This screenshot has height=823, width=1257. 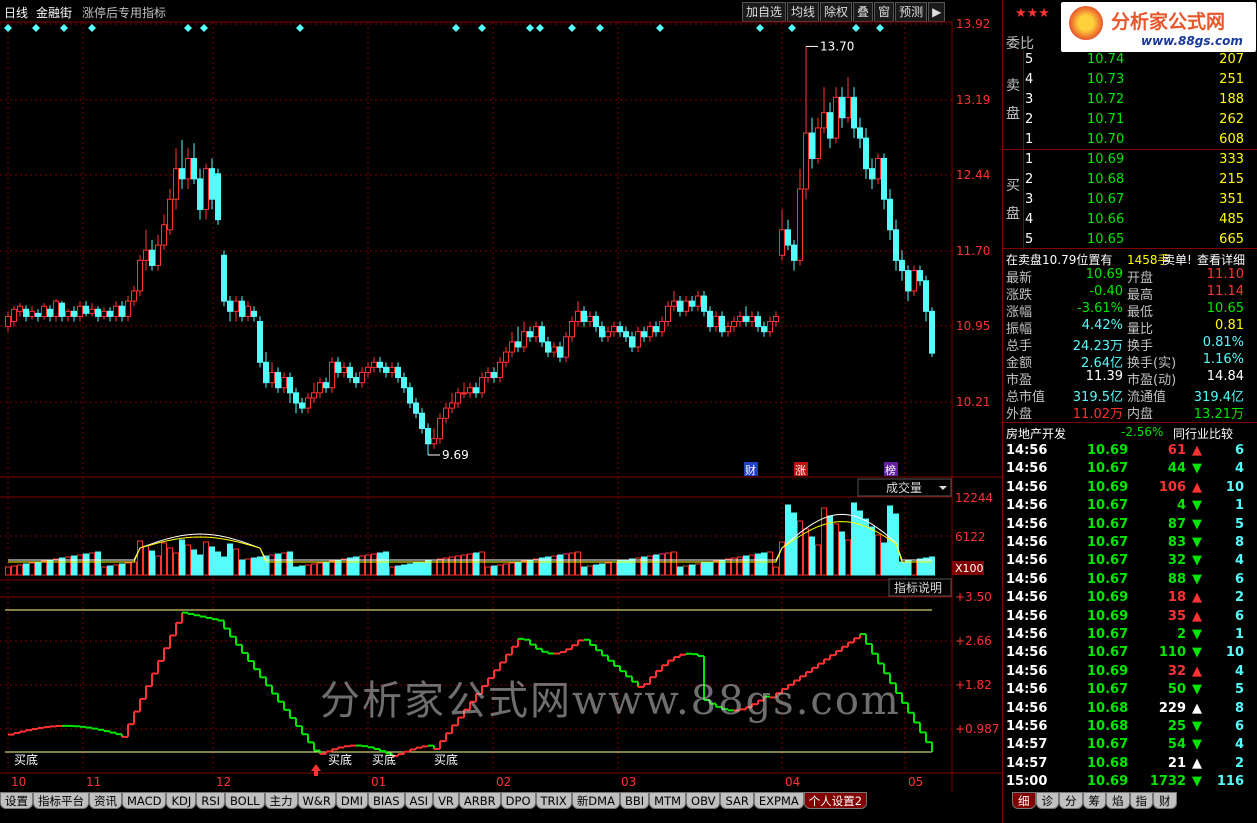 I want to click on tab-10: BIAS, so click(x=386, y=800).